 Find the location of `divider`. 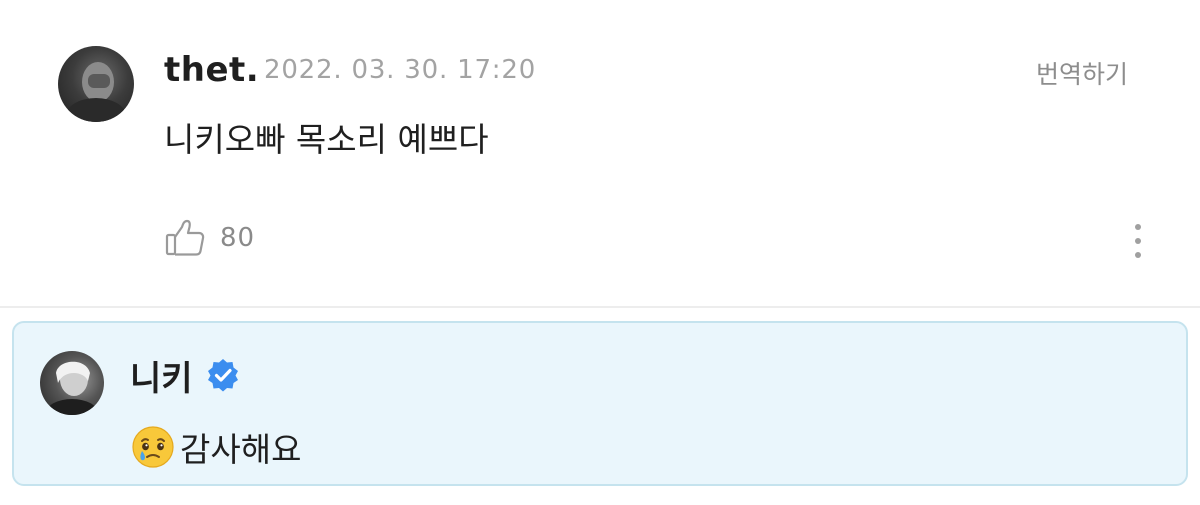

divider is located at coordinates (600, 307).